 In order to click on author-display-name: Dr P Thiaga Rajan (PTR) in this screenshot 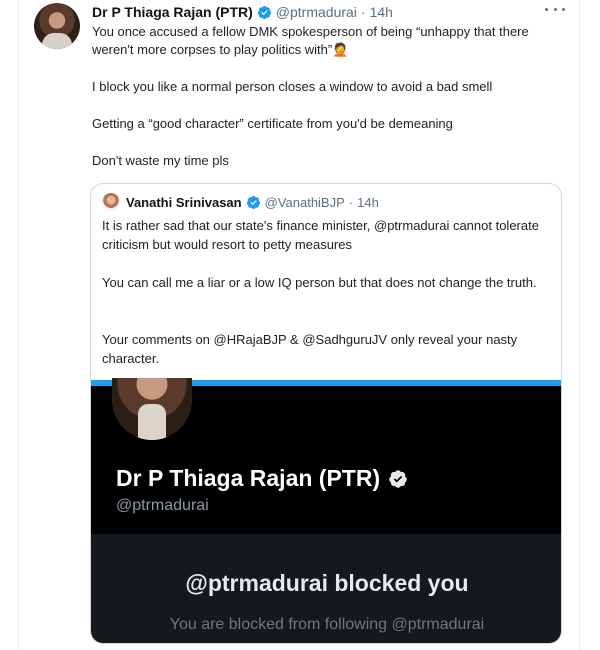, I will do `click(172, 12)`.